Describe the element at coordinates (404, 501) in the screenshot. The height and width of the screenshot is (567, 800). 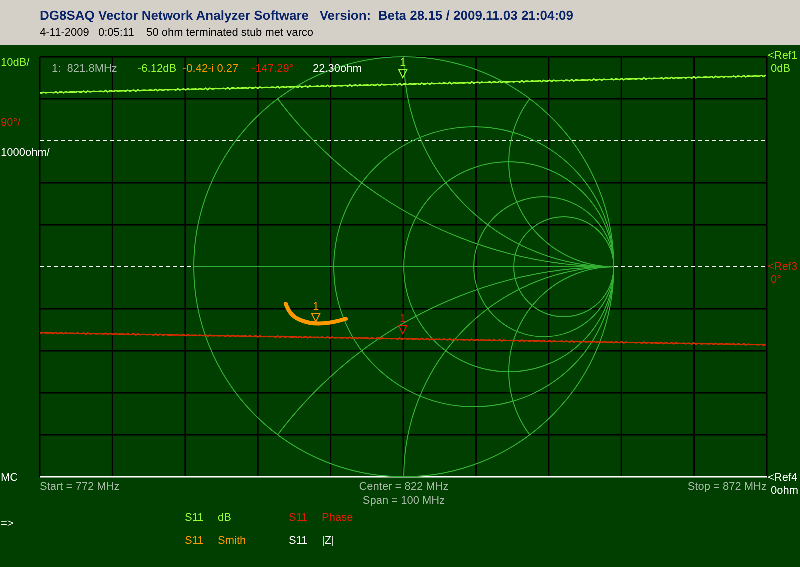
I see `frequency-span: Span = 100 MHz` at that location.